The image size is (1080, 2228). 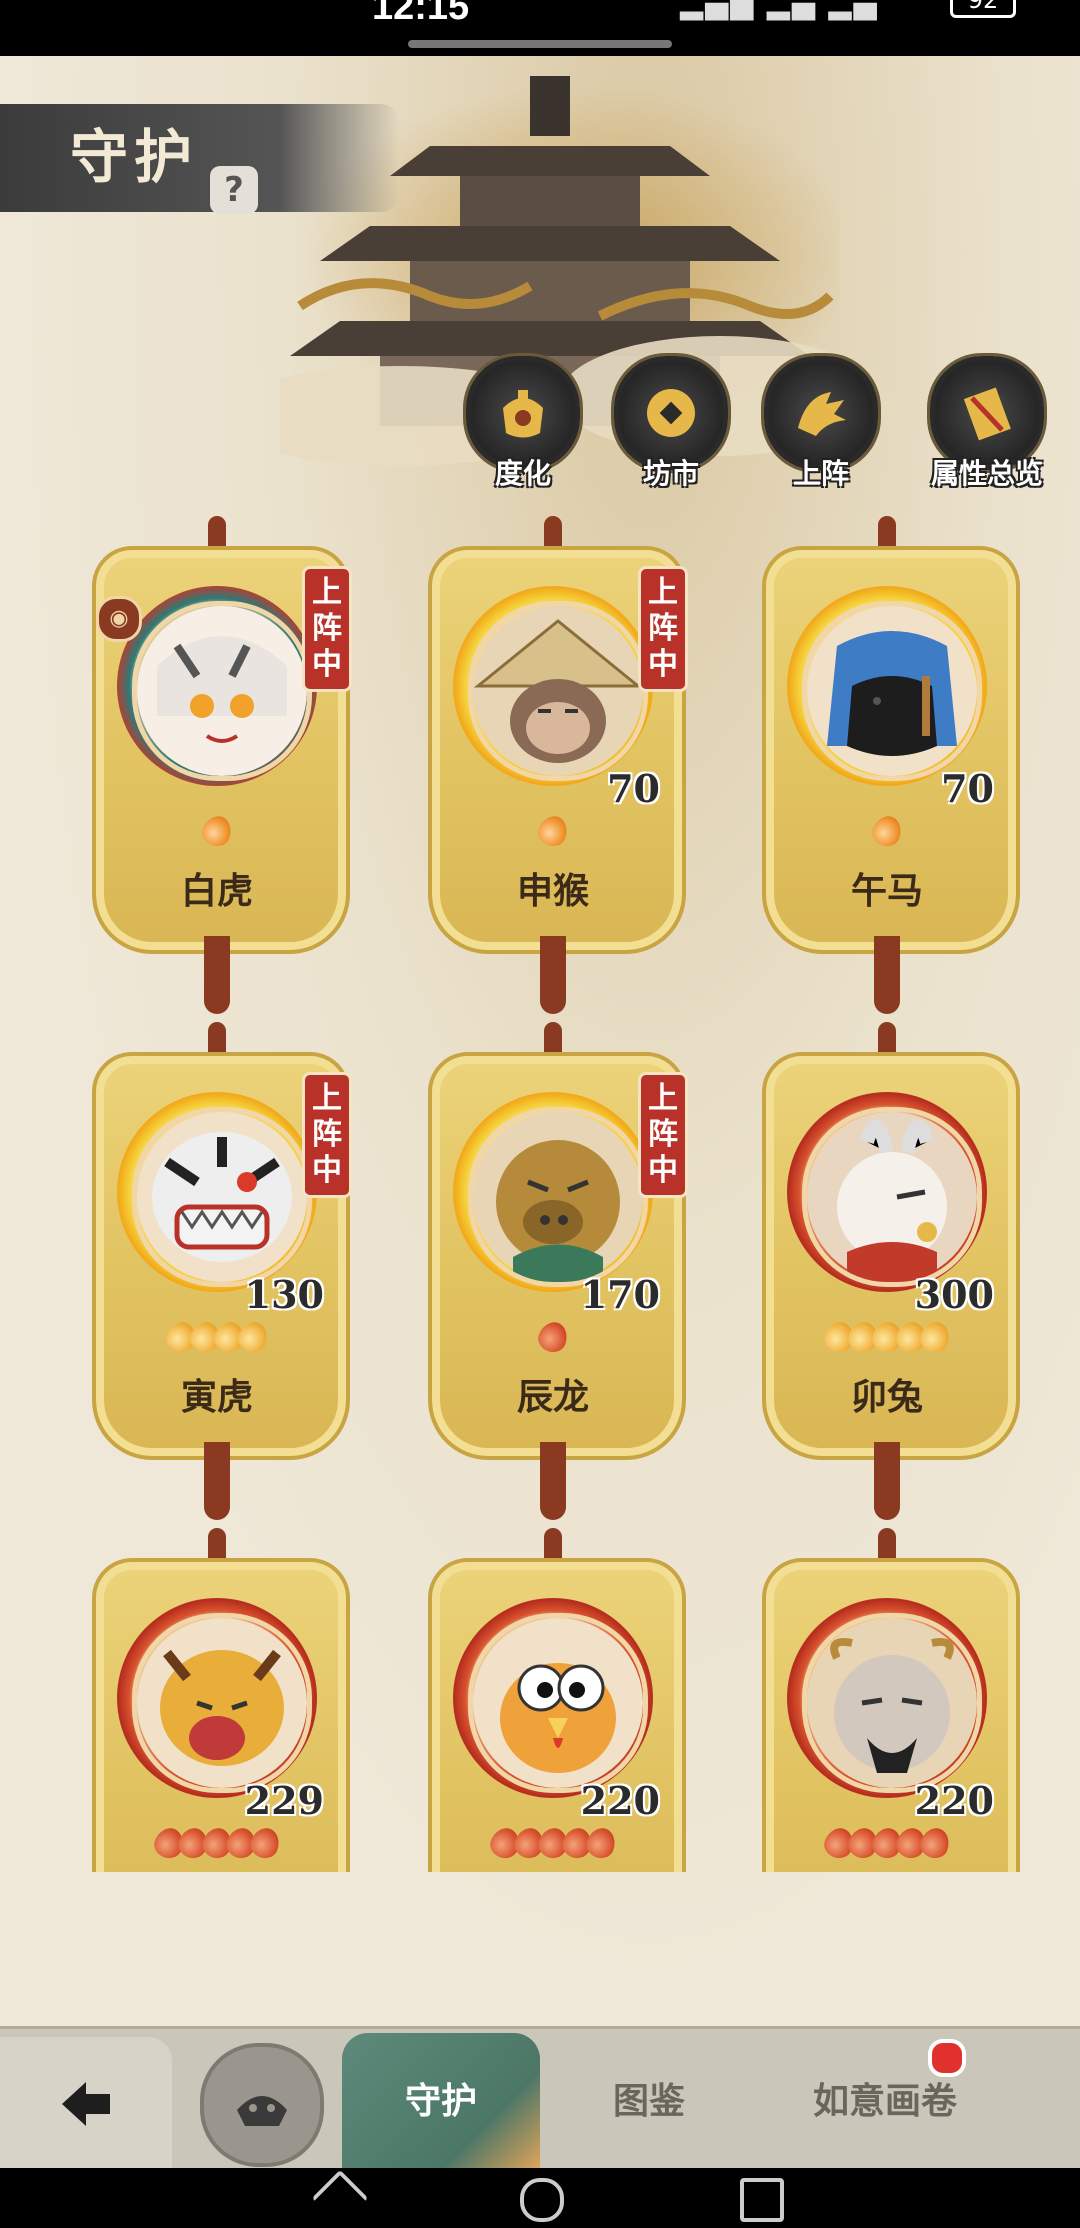 What do you see at coordinates (262, 2111) in the screenshot?
I see `guardian-icon` at bounding box center [262, 2111].